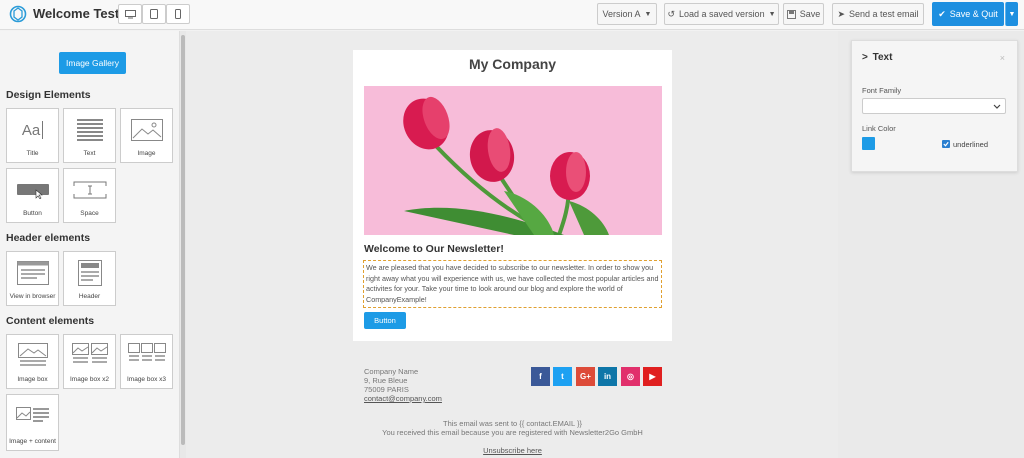  What do you see at coordinates (973, 14) in the screenshot?
I see `save-quit-label: Save & Quit` at bounding box center [973, 14].